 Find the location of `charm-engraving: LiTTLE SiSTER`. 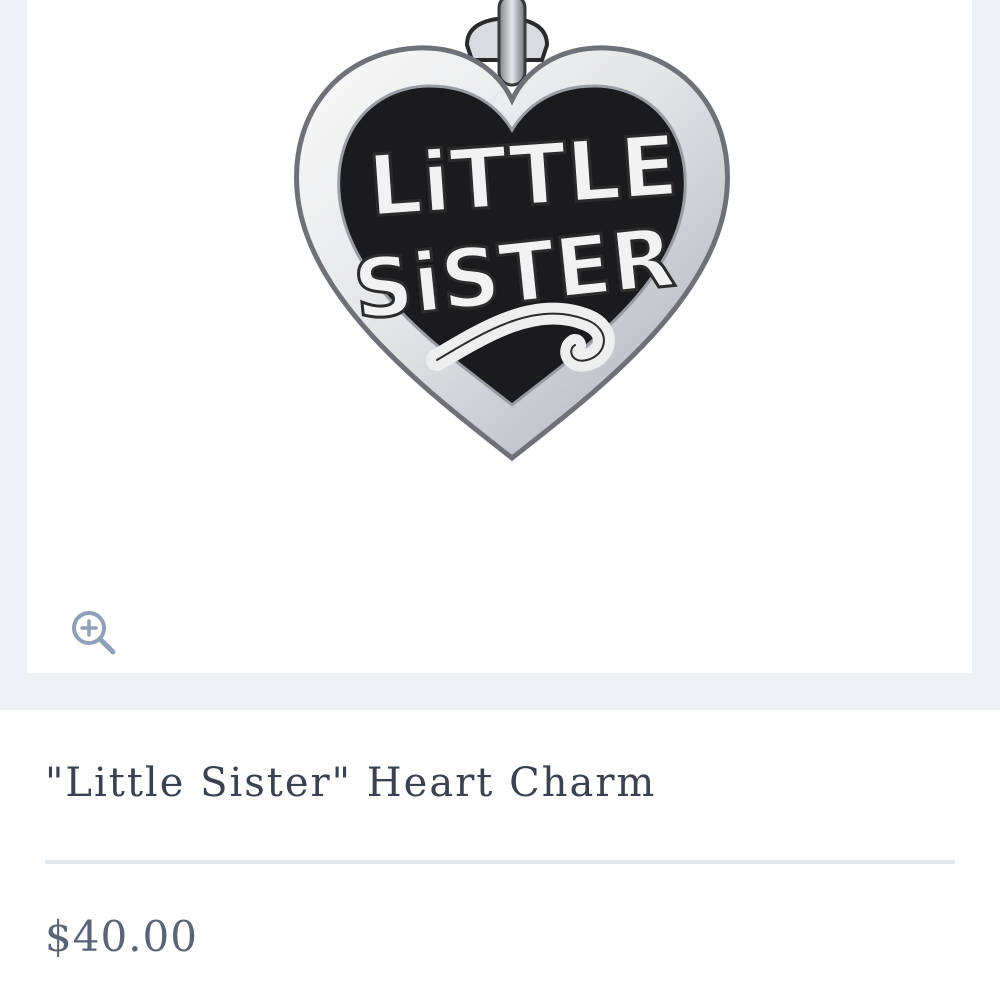

charm-engraving: LiTTLE SiSTER is located at coordinates (515, 227).